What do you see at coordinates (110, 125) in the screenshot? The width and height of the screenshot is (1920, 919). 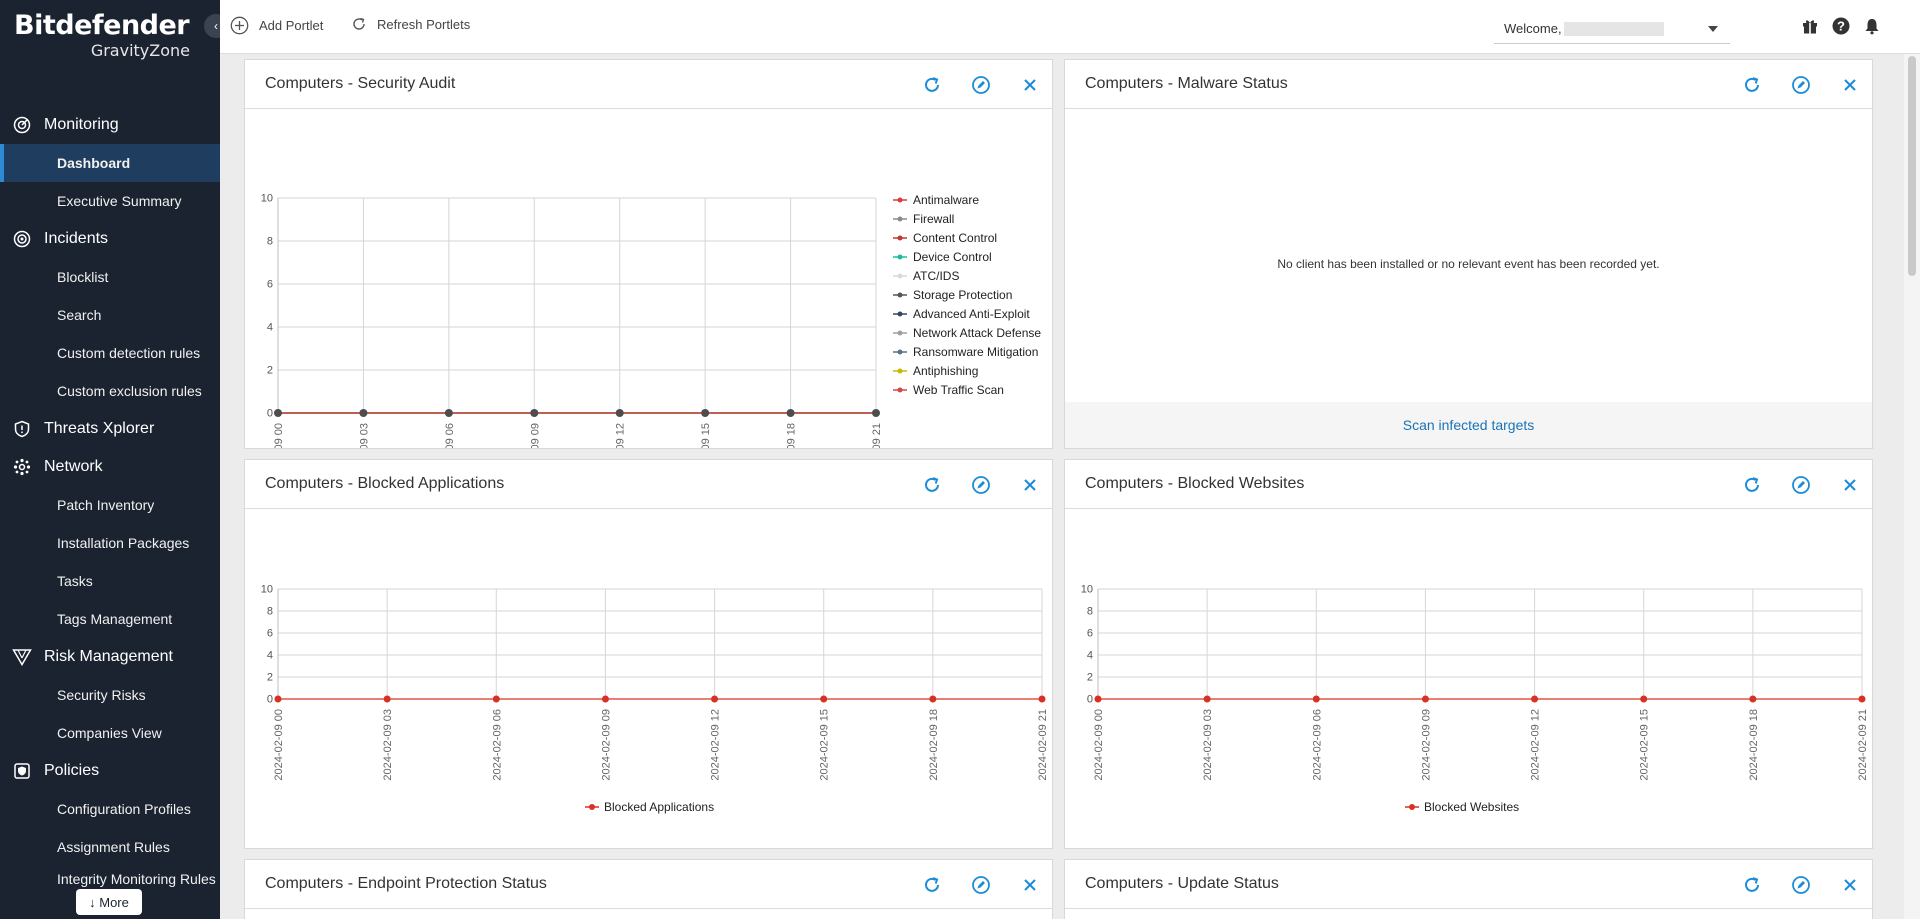 I see `sidebar-section-monitoring: Monitoring` at bounding box center [110, 125].